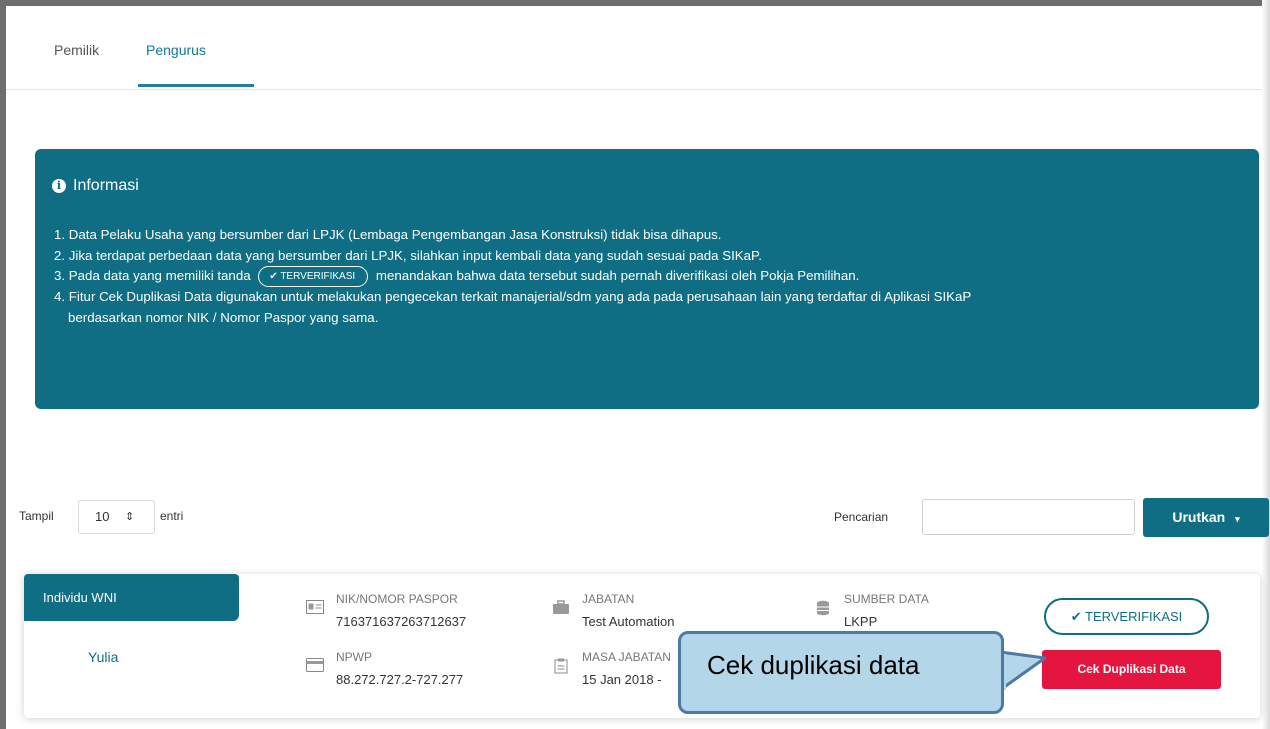  I want to click on database-icon, so click(823, 608).